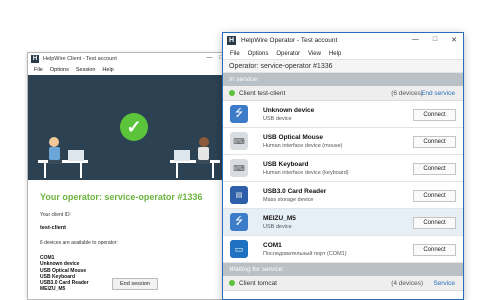 The height and width of the screenshot is (300, 480). I want to click on operator-menu-view: View, so click(314, 54).